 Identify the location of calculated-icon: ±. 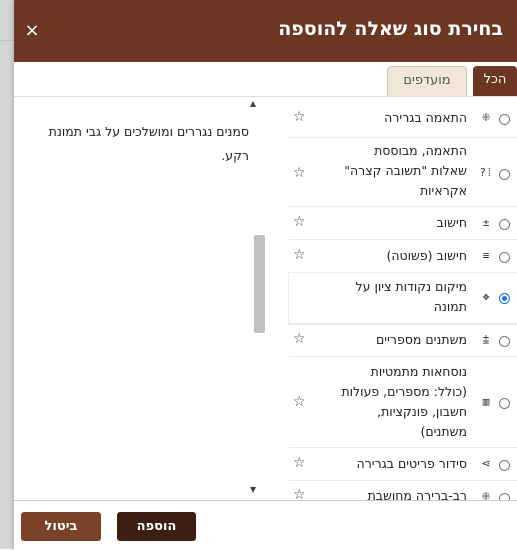
(486, 222).